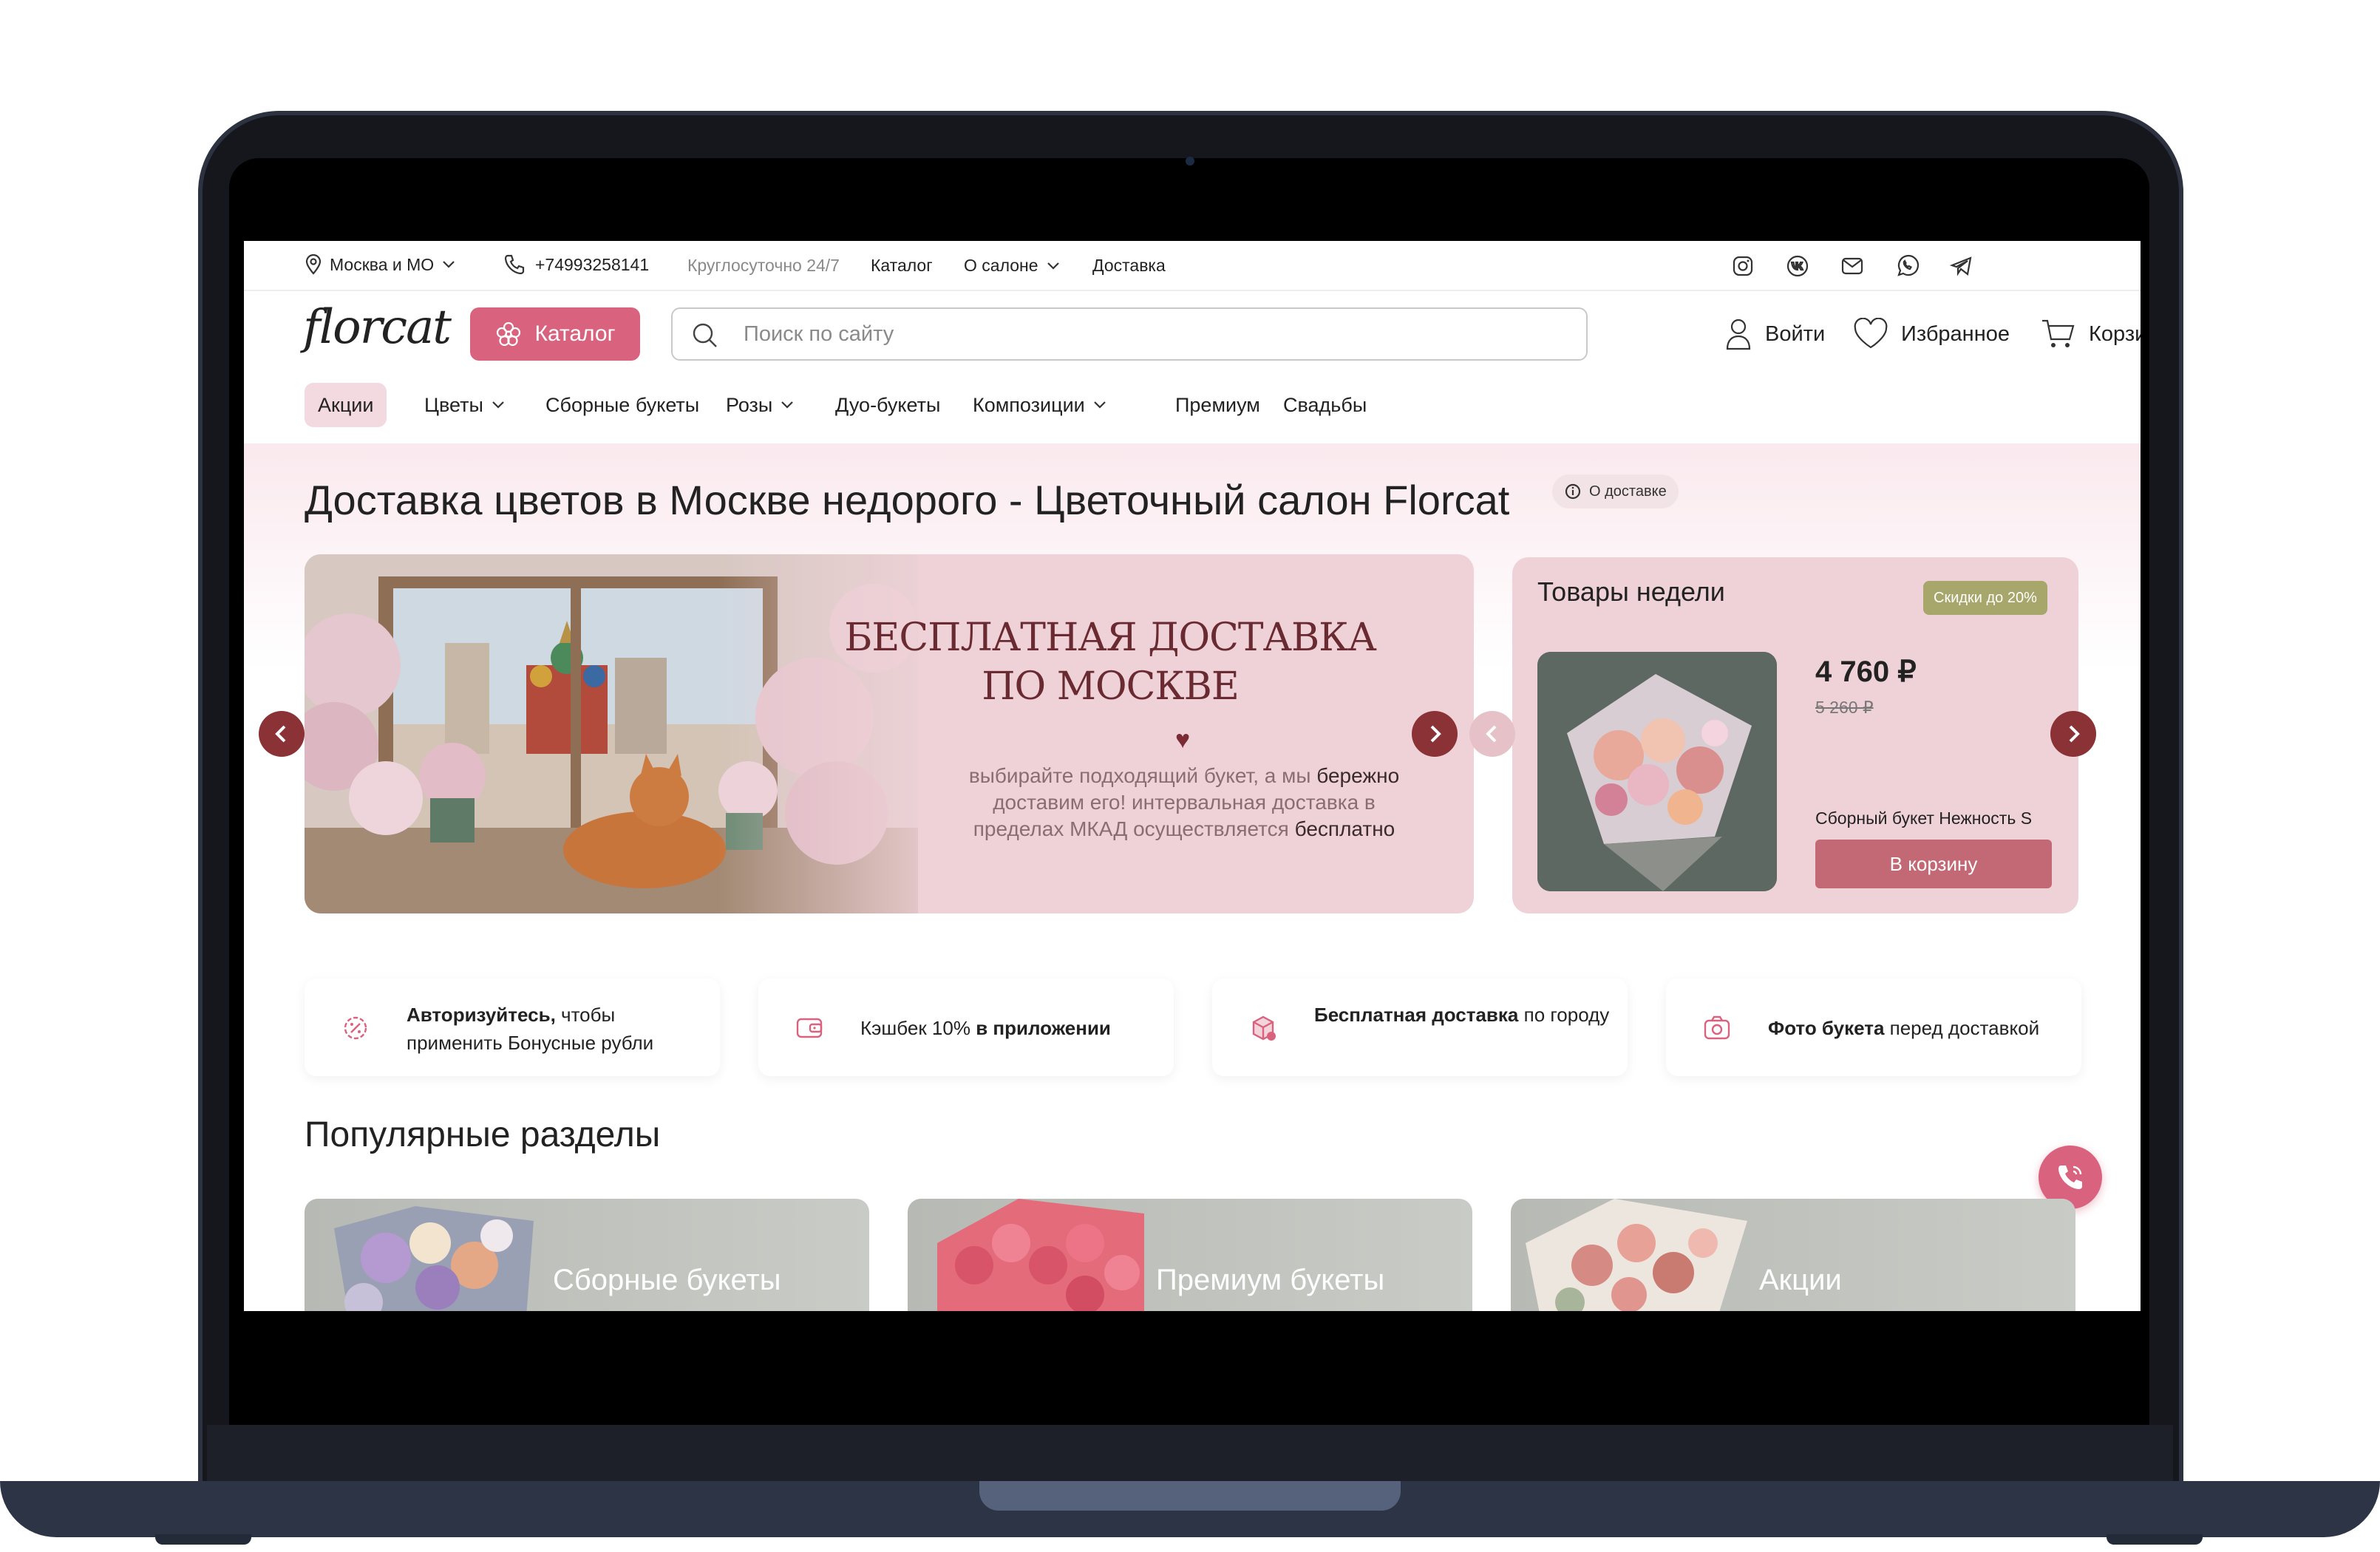 The image size is (2380, 1552). Describe the element at coordinates (1933, 864) in the screenshot. I see `add-to-cart-button: В корзину` at that location.